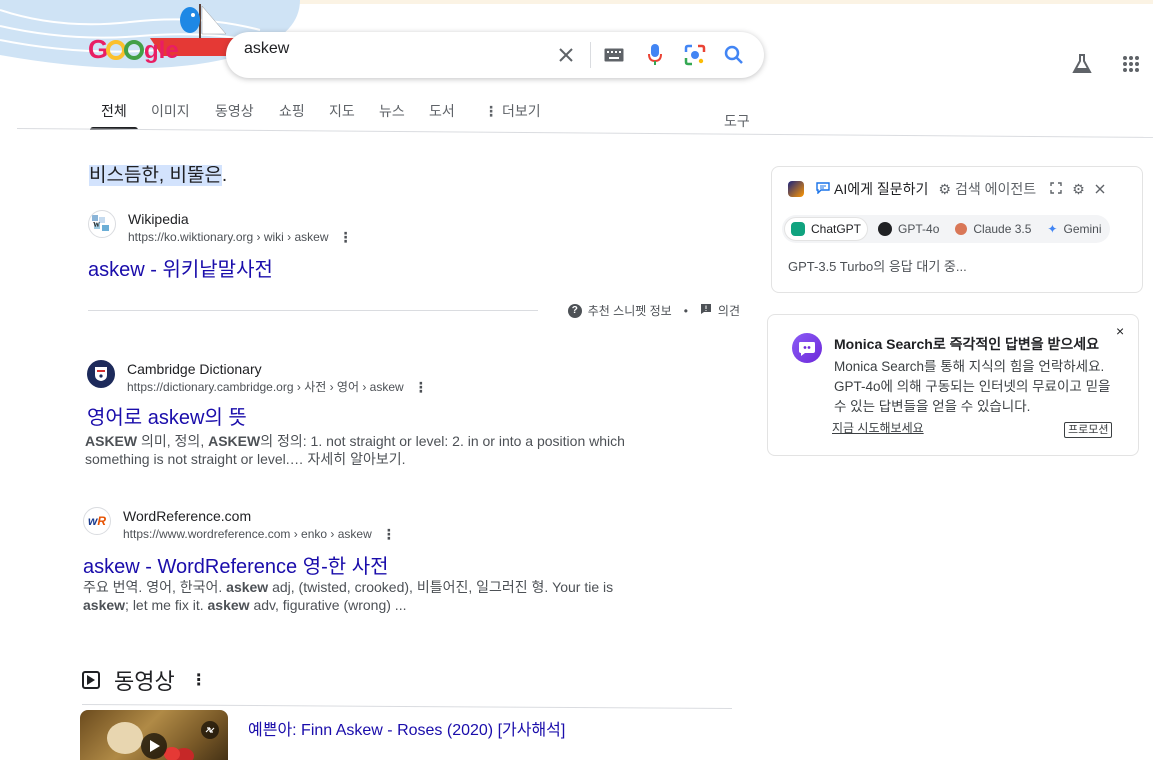  I want to click on close-icon: ×, so click(1120, 331).